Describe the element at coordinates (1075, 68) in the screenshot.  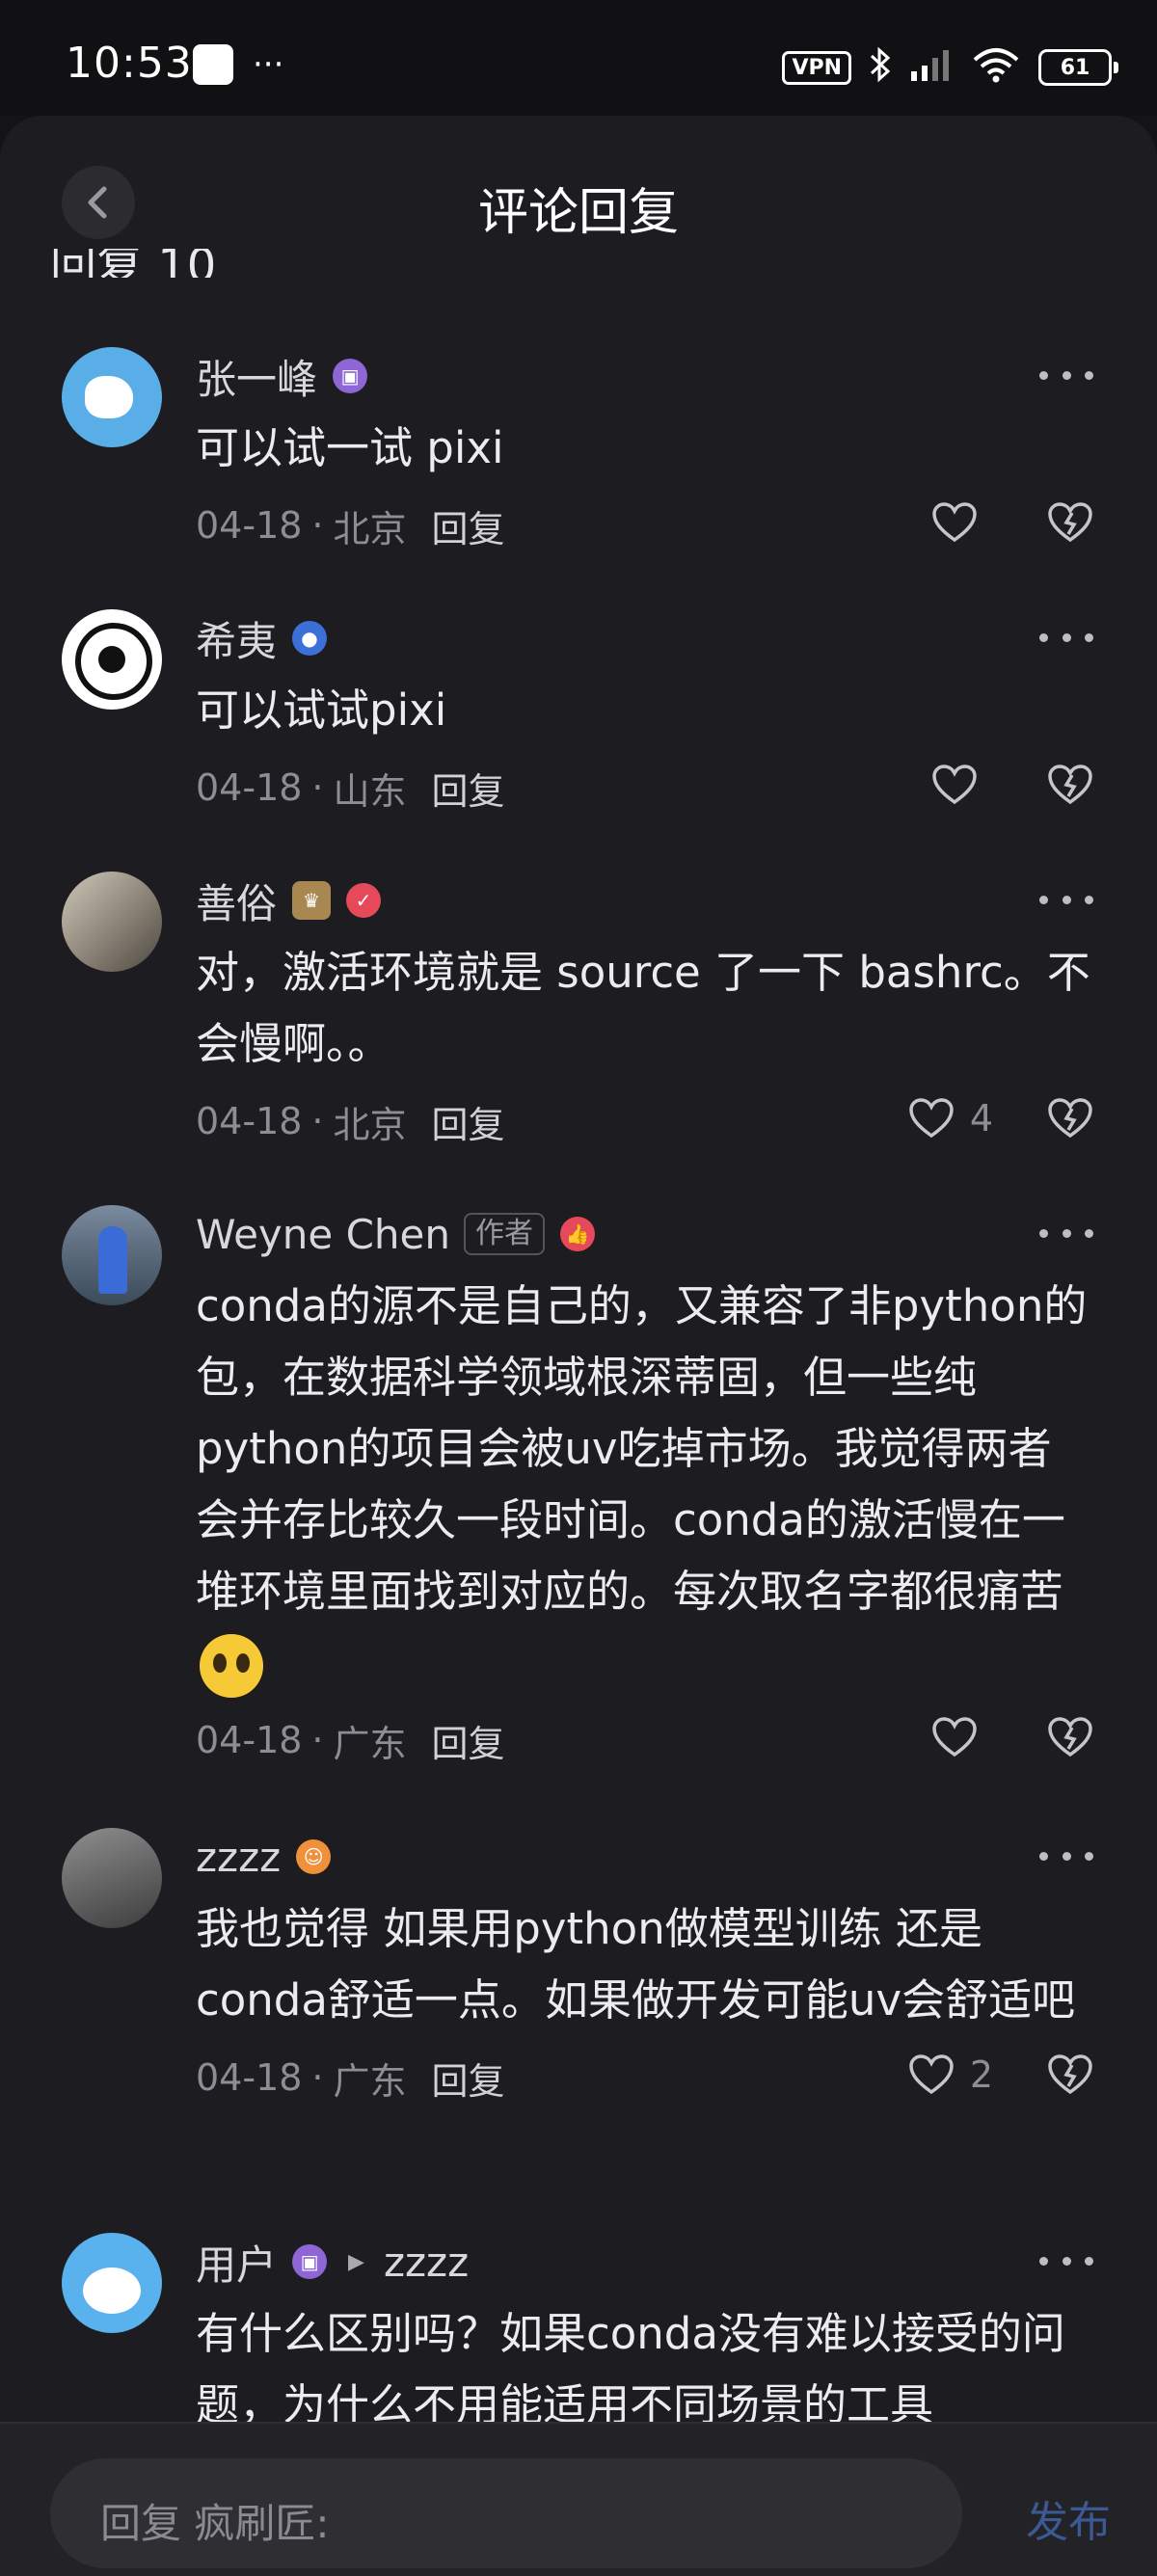
I see `battery-level: 61` at that location.